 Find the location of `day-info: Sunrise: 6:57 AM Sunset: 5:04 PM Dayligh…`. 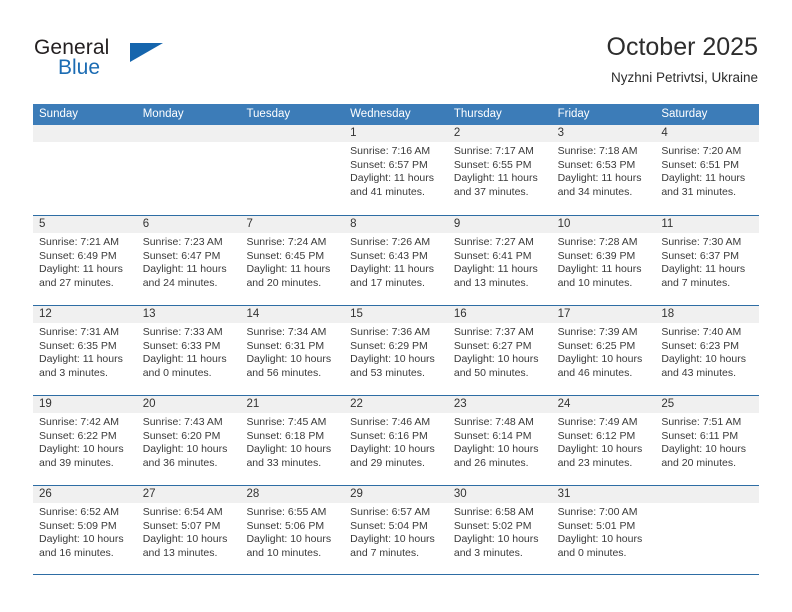

day-info: Sunrise: 6:57 AM Sunset: 5:04 PM Dayligh… is located at coordinates (396, 531).